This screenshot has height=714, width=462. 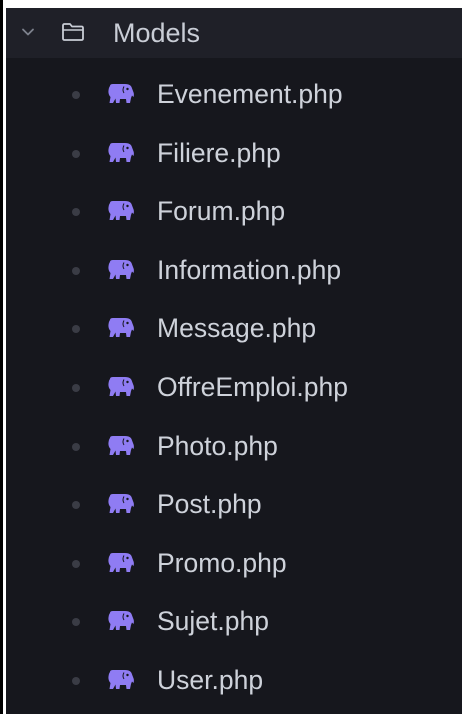 I want to click on file-item-message: Message.php, so click(x=234, y=329).